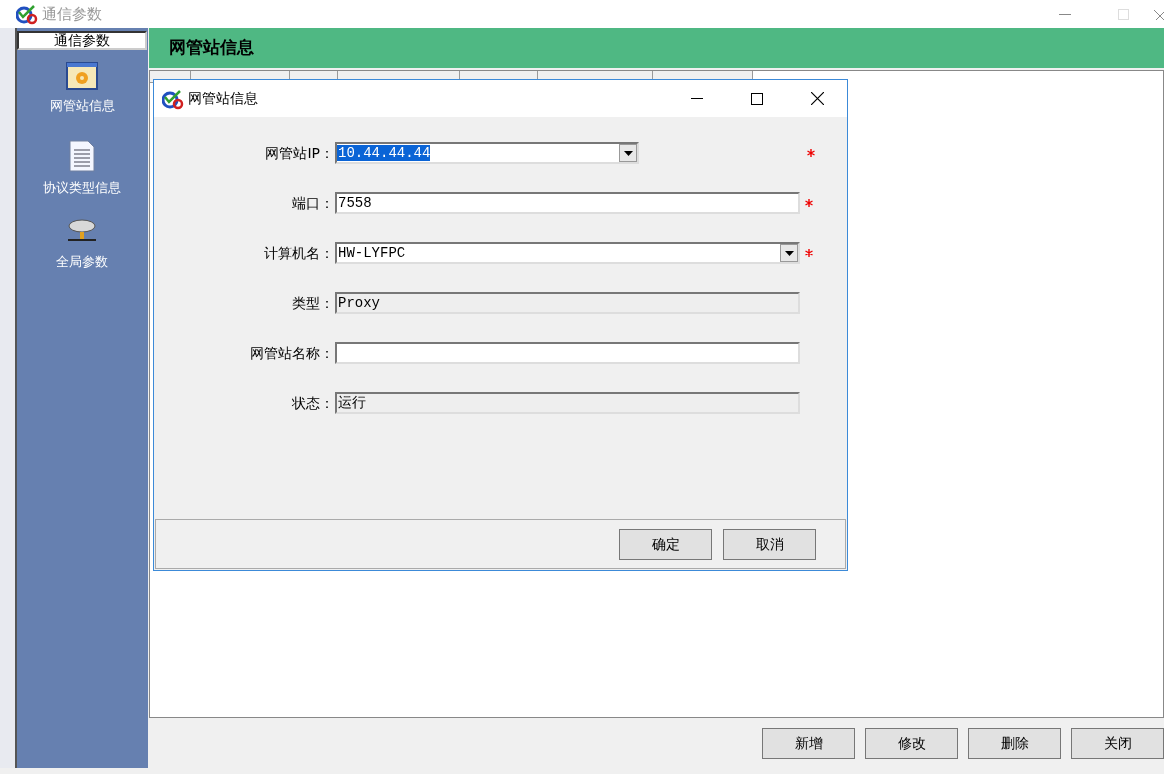 The height and width of the screenshot is (774, 1164). Describe the element at coordinates (291, 353) in the screenshot. I see `field-label: 网管站名称：` at that location.